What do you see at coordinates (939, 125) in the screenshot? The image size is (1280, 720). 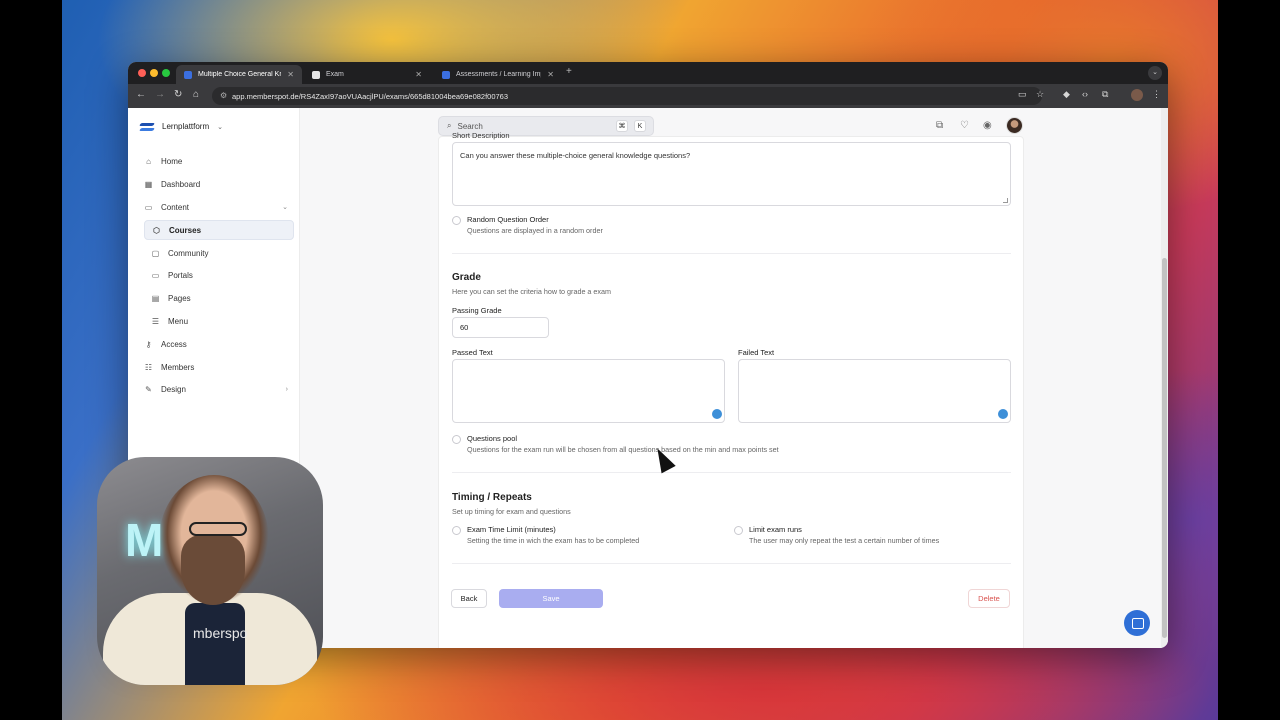 I see `open-external-icon: ⧉` at bounding box center [939, 125].